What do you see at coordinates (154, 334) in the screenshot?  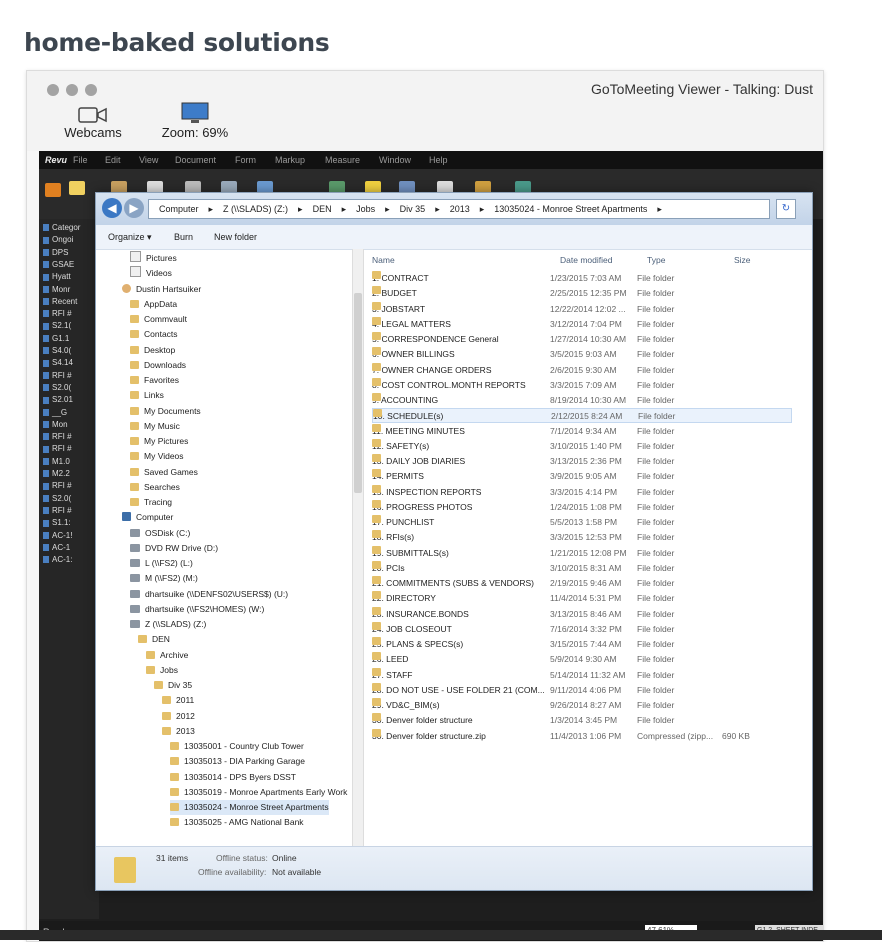 I see `tree-item: Contacts` at bounding box center [154, 334].